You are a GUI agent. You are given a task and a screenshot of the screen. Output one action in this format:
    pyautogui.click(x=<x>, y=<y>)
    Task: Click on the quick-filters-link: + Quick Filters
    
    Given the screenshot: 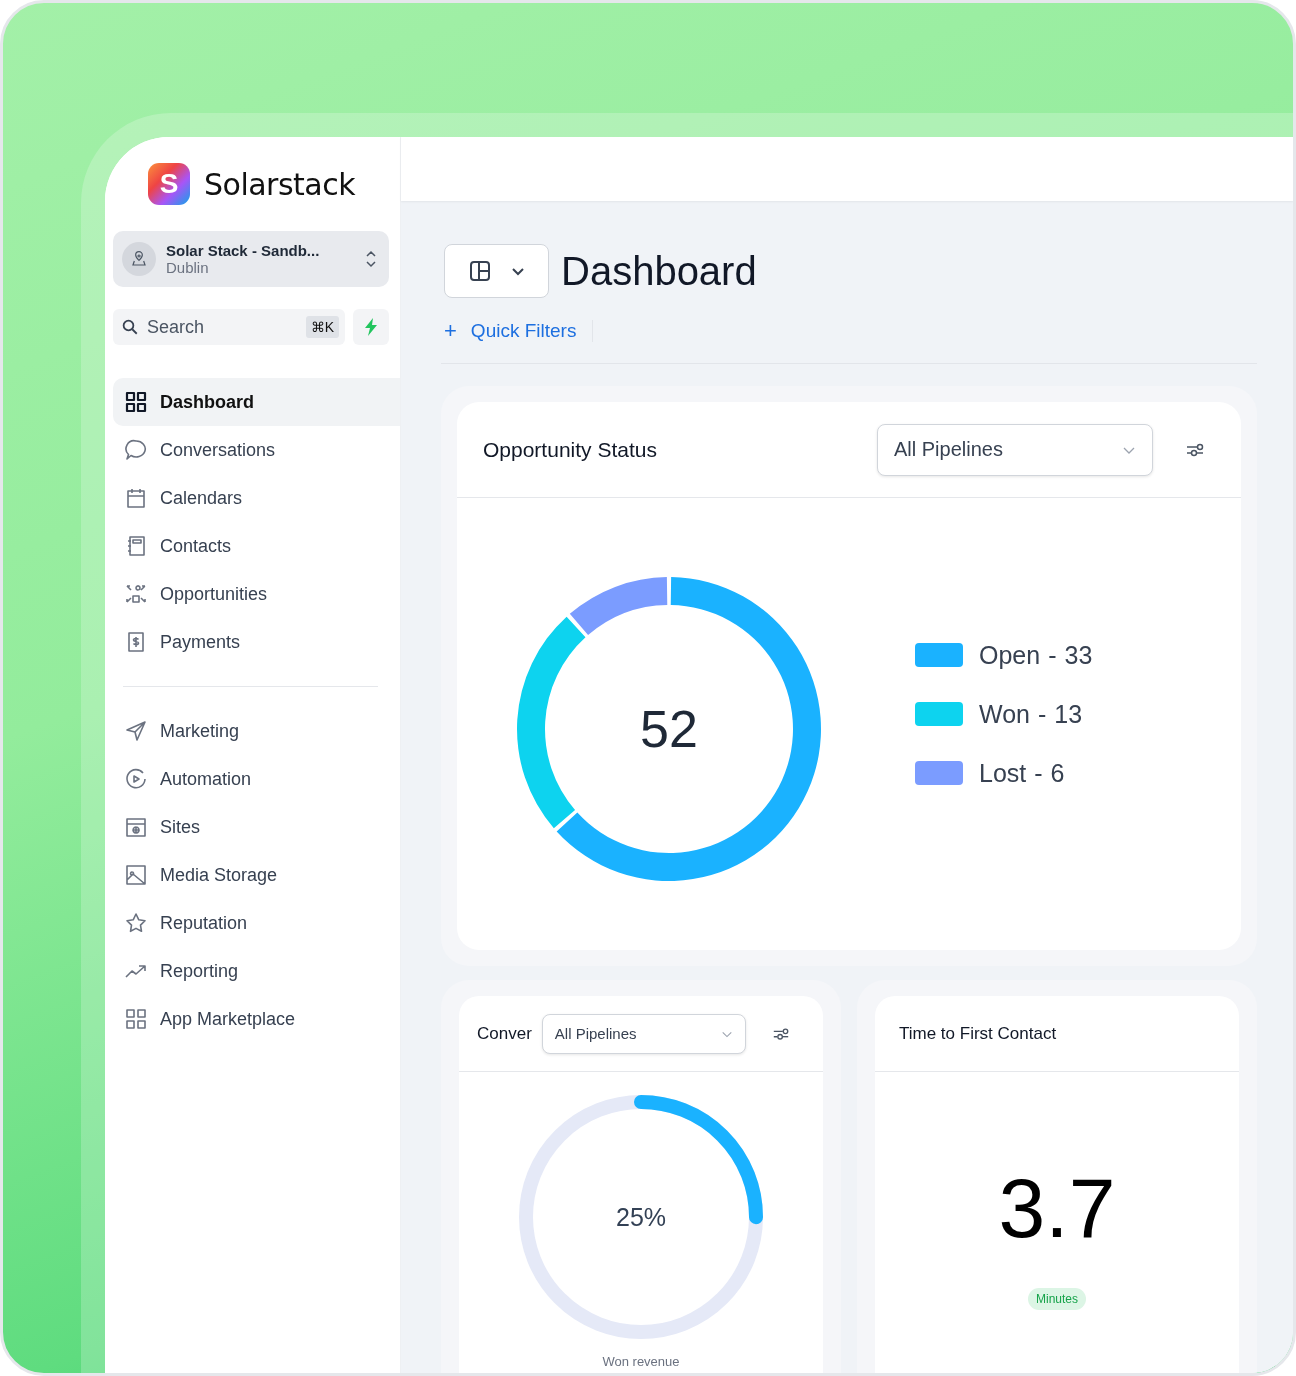 What is the action you would take?
    pyautogui.click(x=510, y=330)
    